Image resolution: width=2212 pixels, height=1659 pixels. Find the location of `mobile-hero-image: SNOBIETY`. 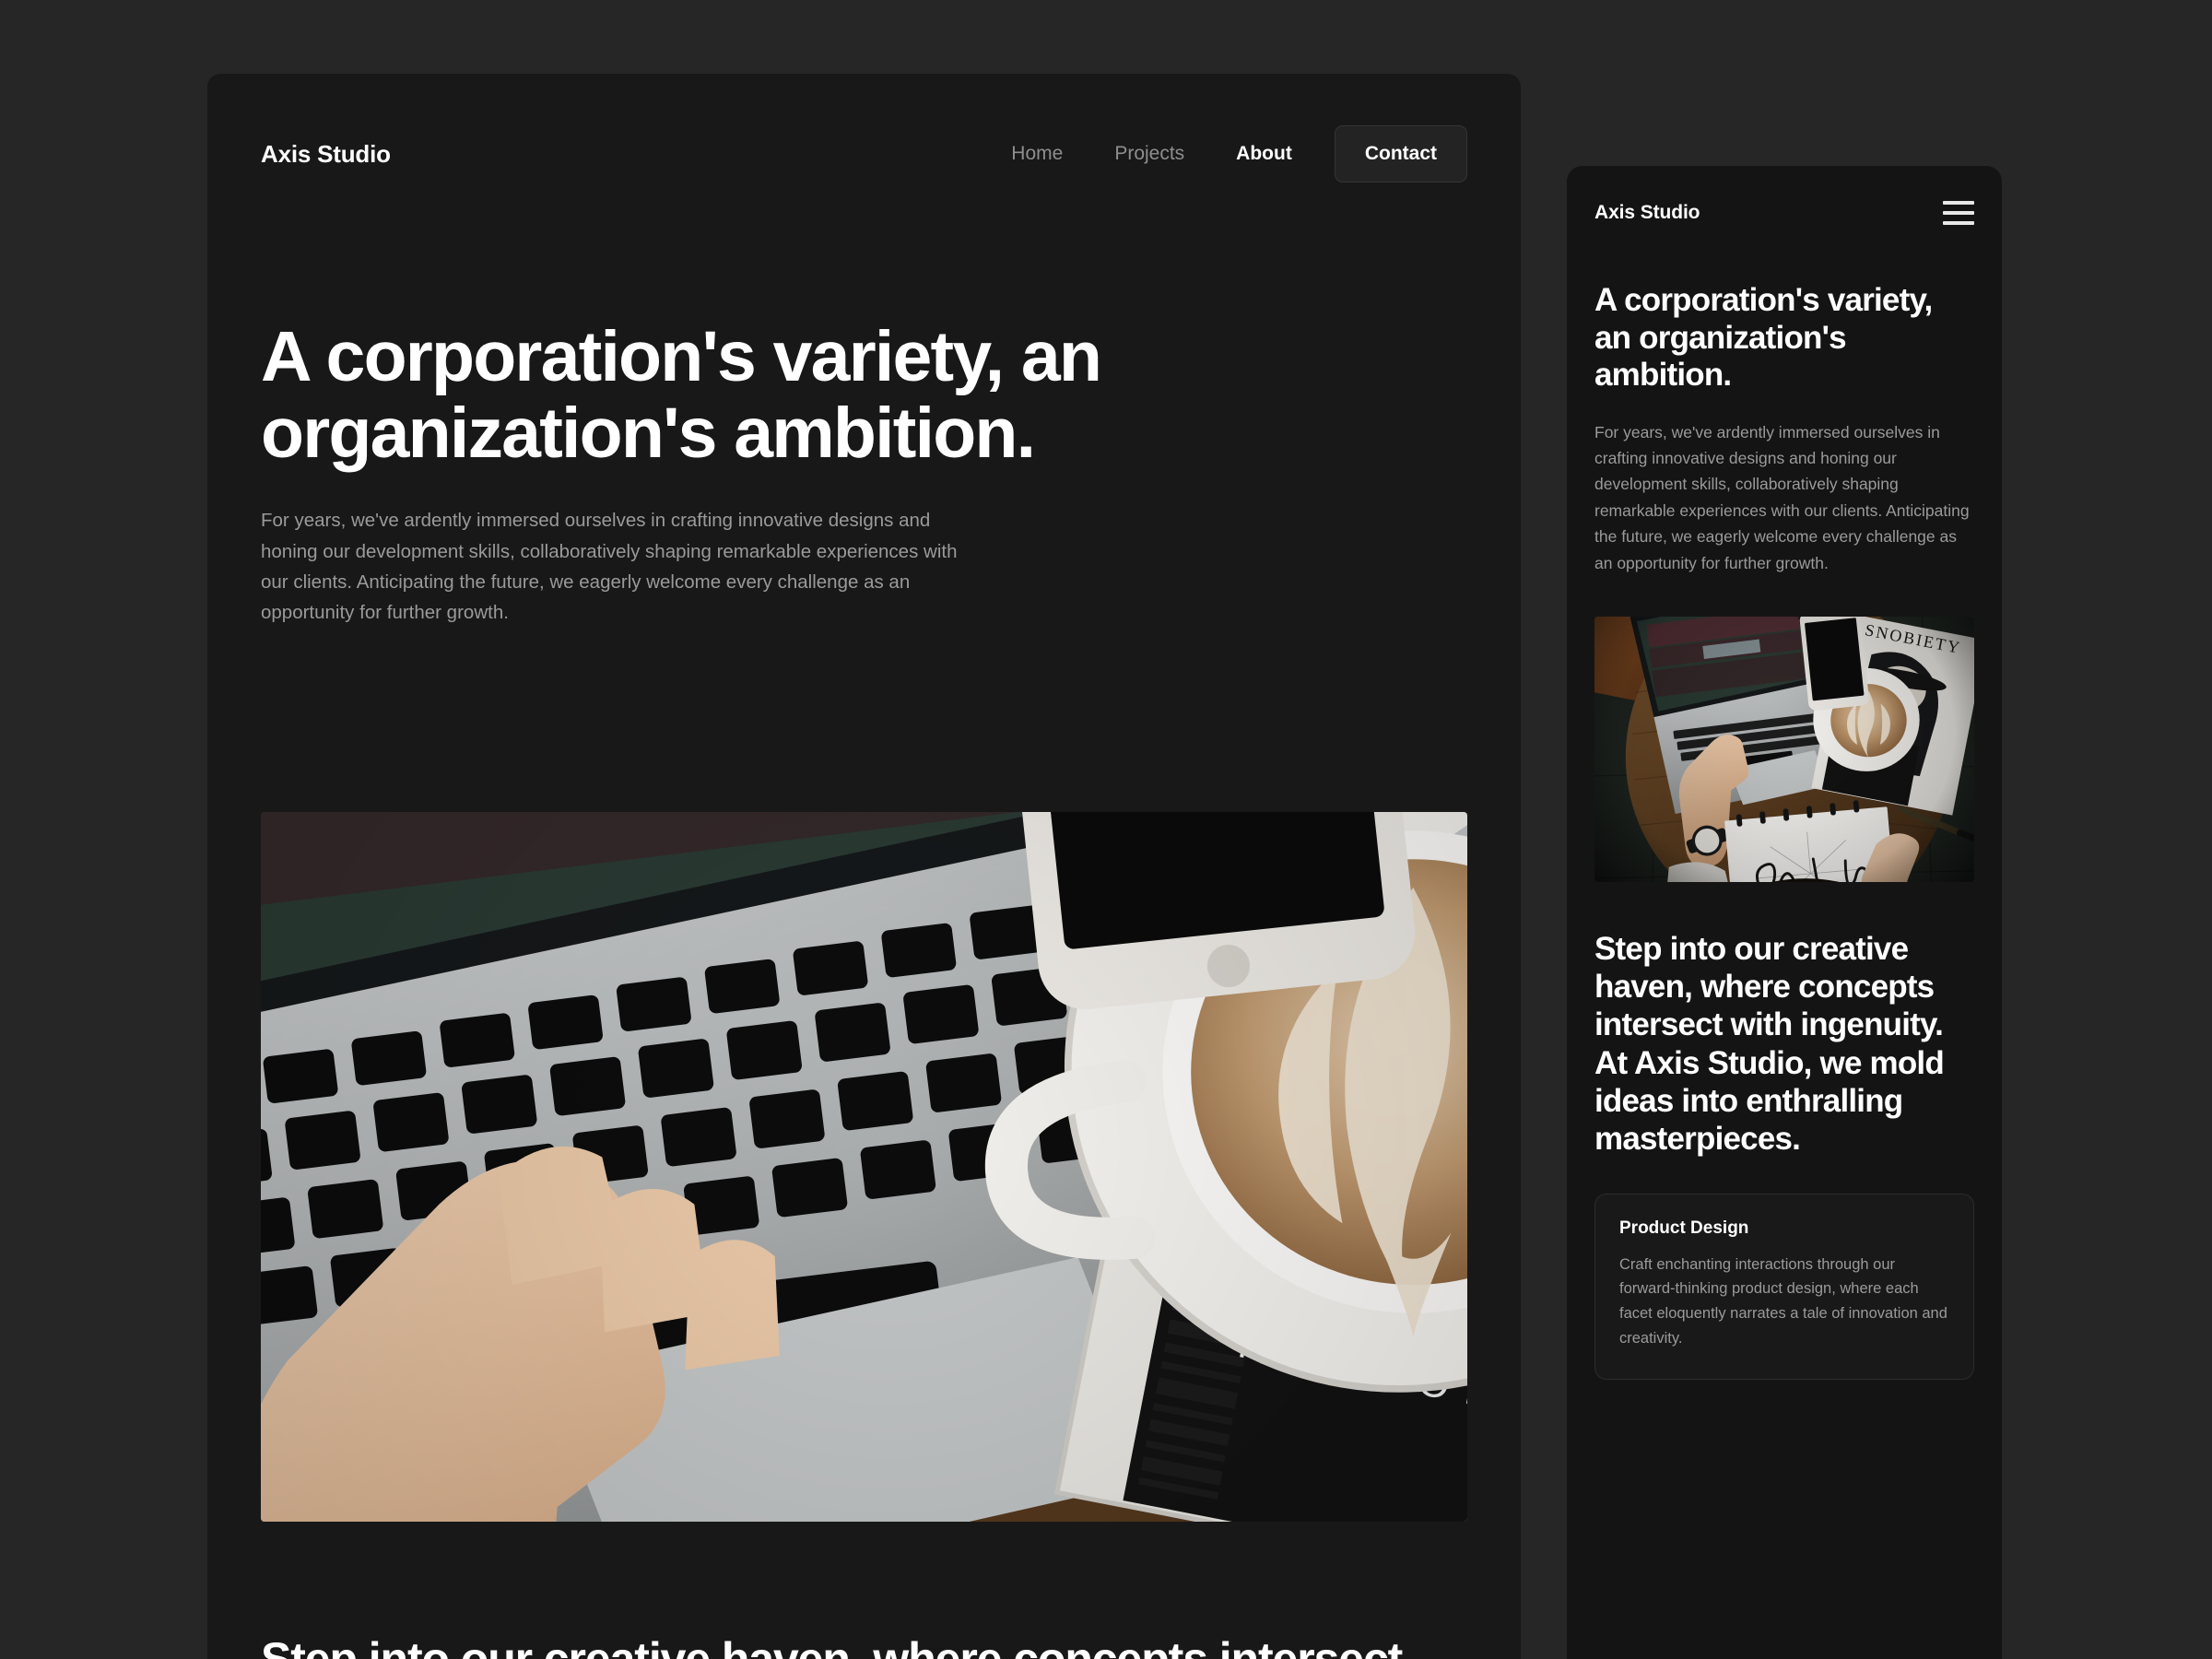

mobile-hero-image: SNOBIETY is located at coordinates (1784, 749).